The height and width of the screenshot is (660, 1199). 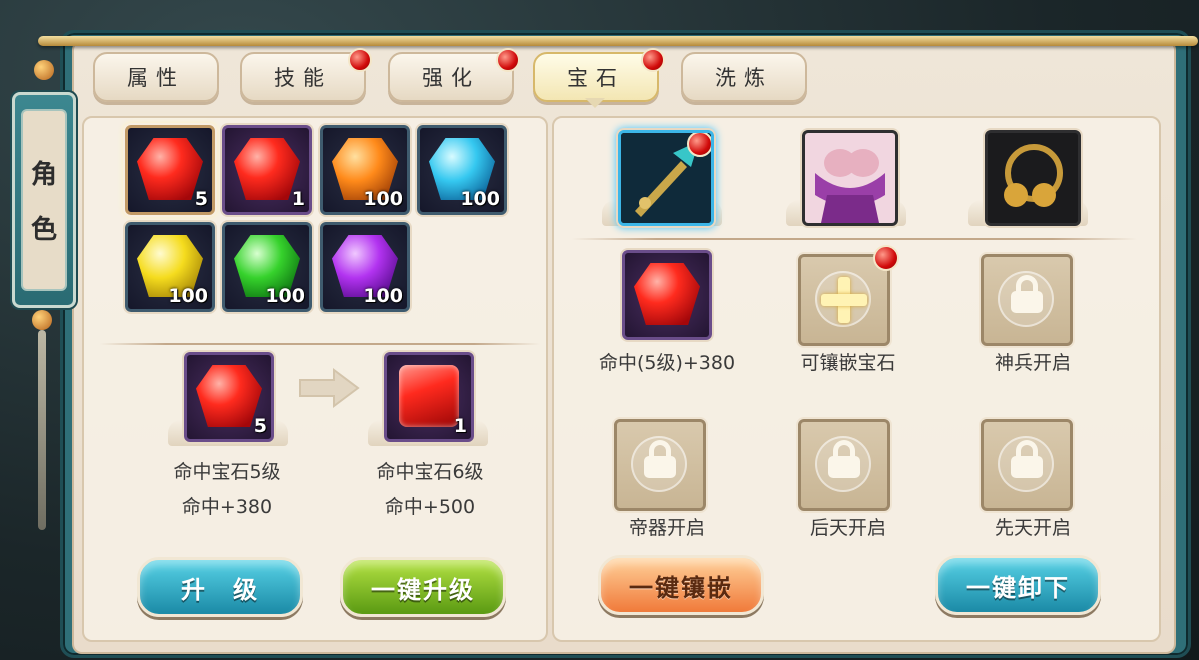 I want to click on inventory-gem-slot: 5, so click(x=170, y=170).